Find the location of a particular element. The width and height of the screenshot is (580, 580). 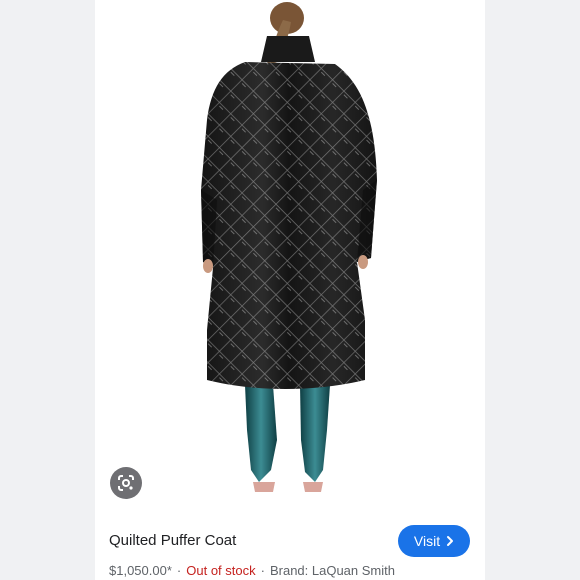

google-lens-button is located at coordinates (126, 483).